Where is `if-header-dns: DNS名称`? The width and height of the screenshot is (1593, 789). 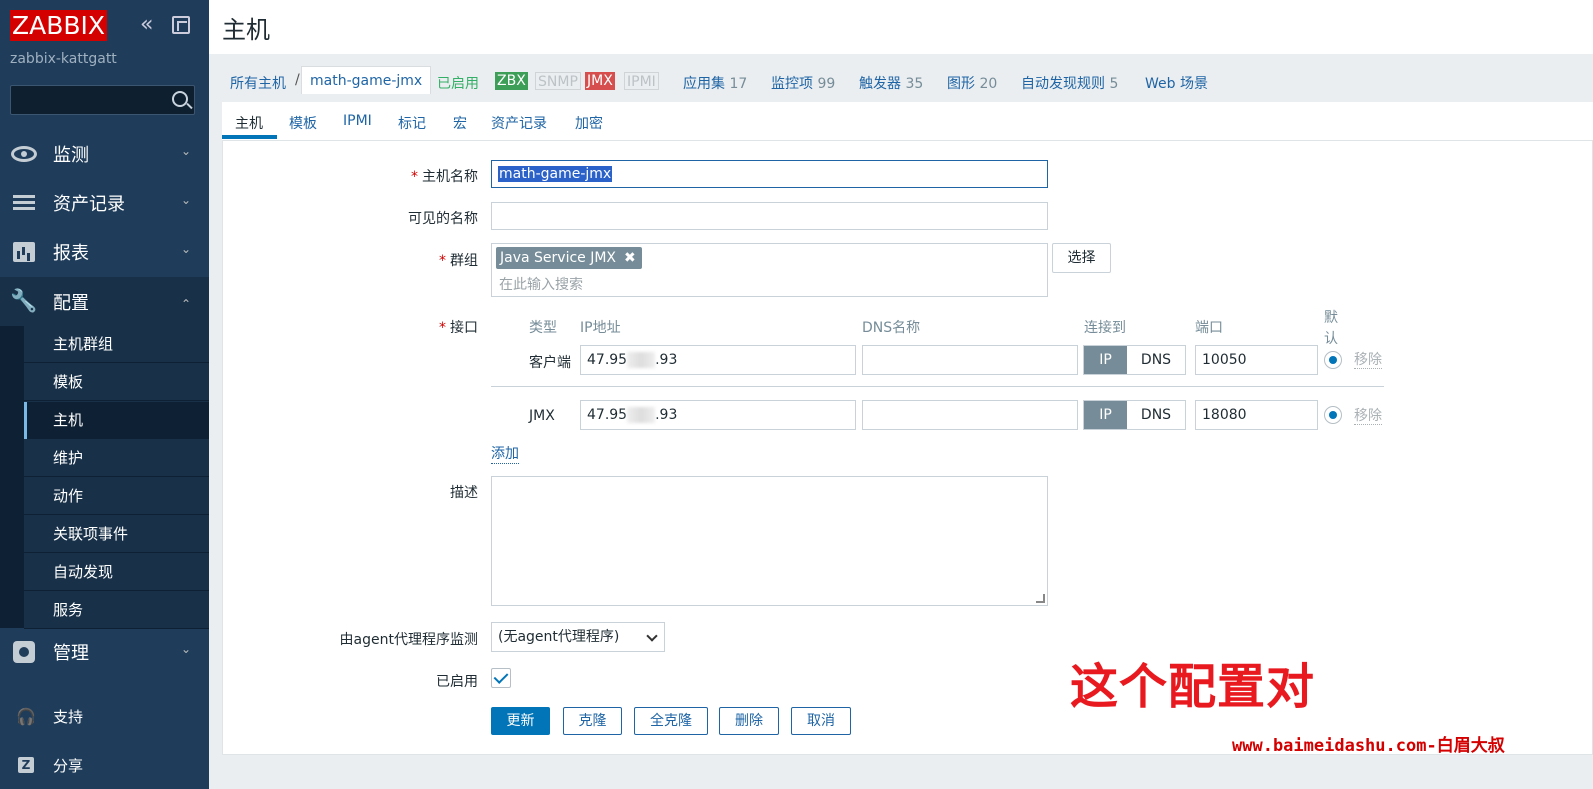 if-header-dns: DNS名称 is located at coordinates (891, 328).